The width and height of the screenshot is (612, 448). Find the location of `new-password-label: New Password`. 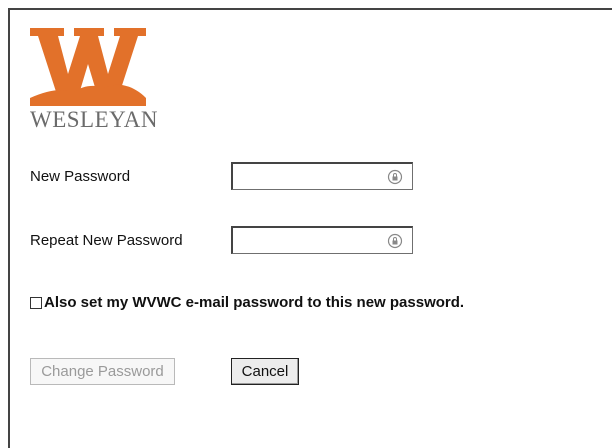

new-password-label: New Password is located at coordinates (80, 176).